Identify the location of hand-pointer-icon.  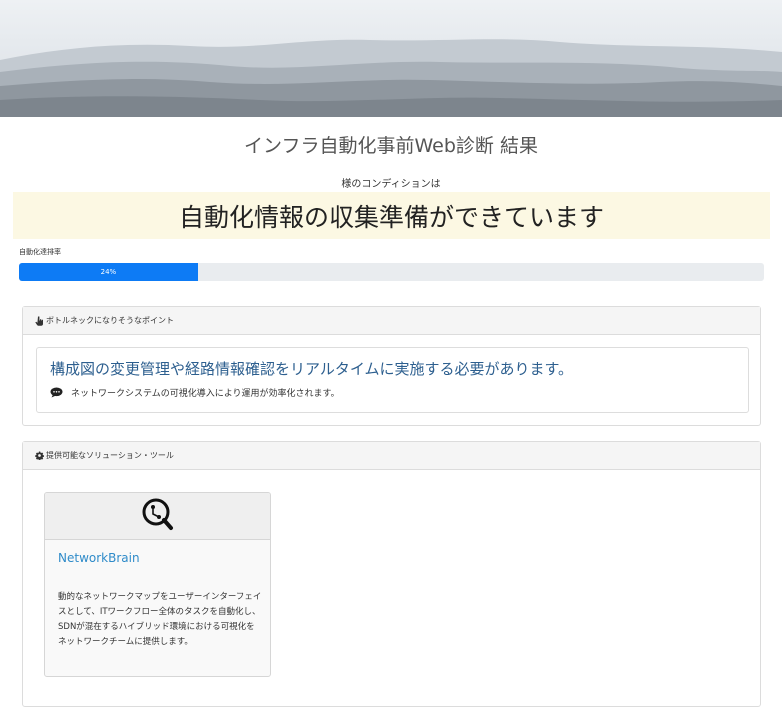
(39, 321).